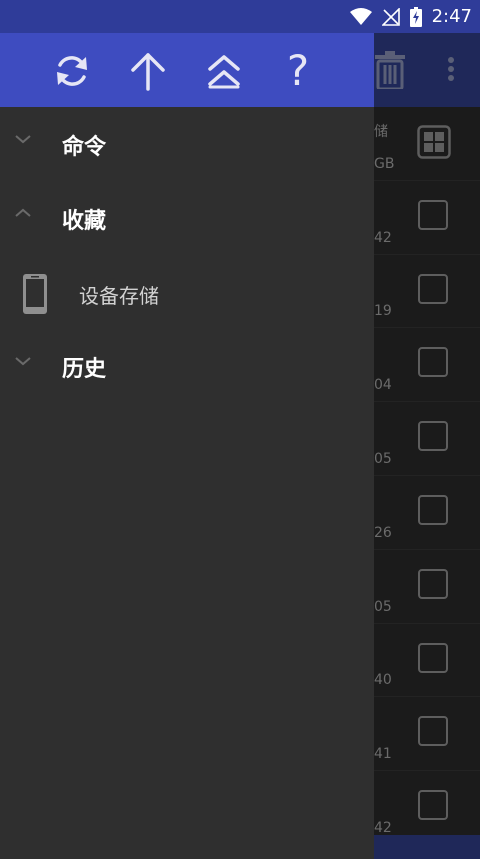 The height and width of the screenshot is (859, 480). What do you see at coordinates (187, 70) in the screenshot?
I see `drawer-toolbar: ?` at bounding box center [187, 70].